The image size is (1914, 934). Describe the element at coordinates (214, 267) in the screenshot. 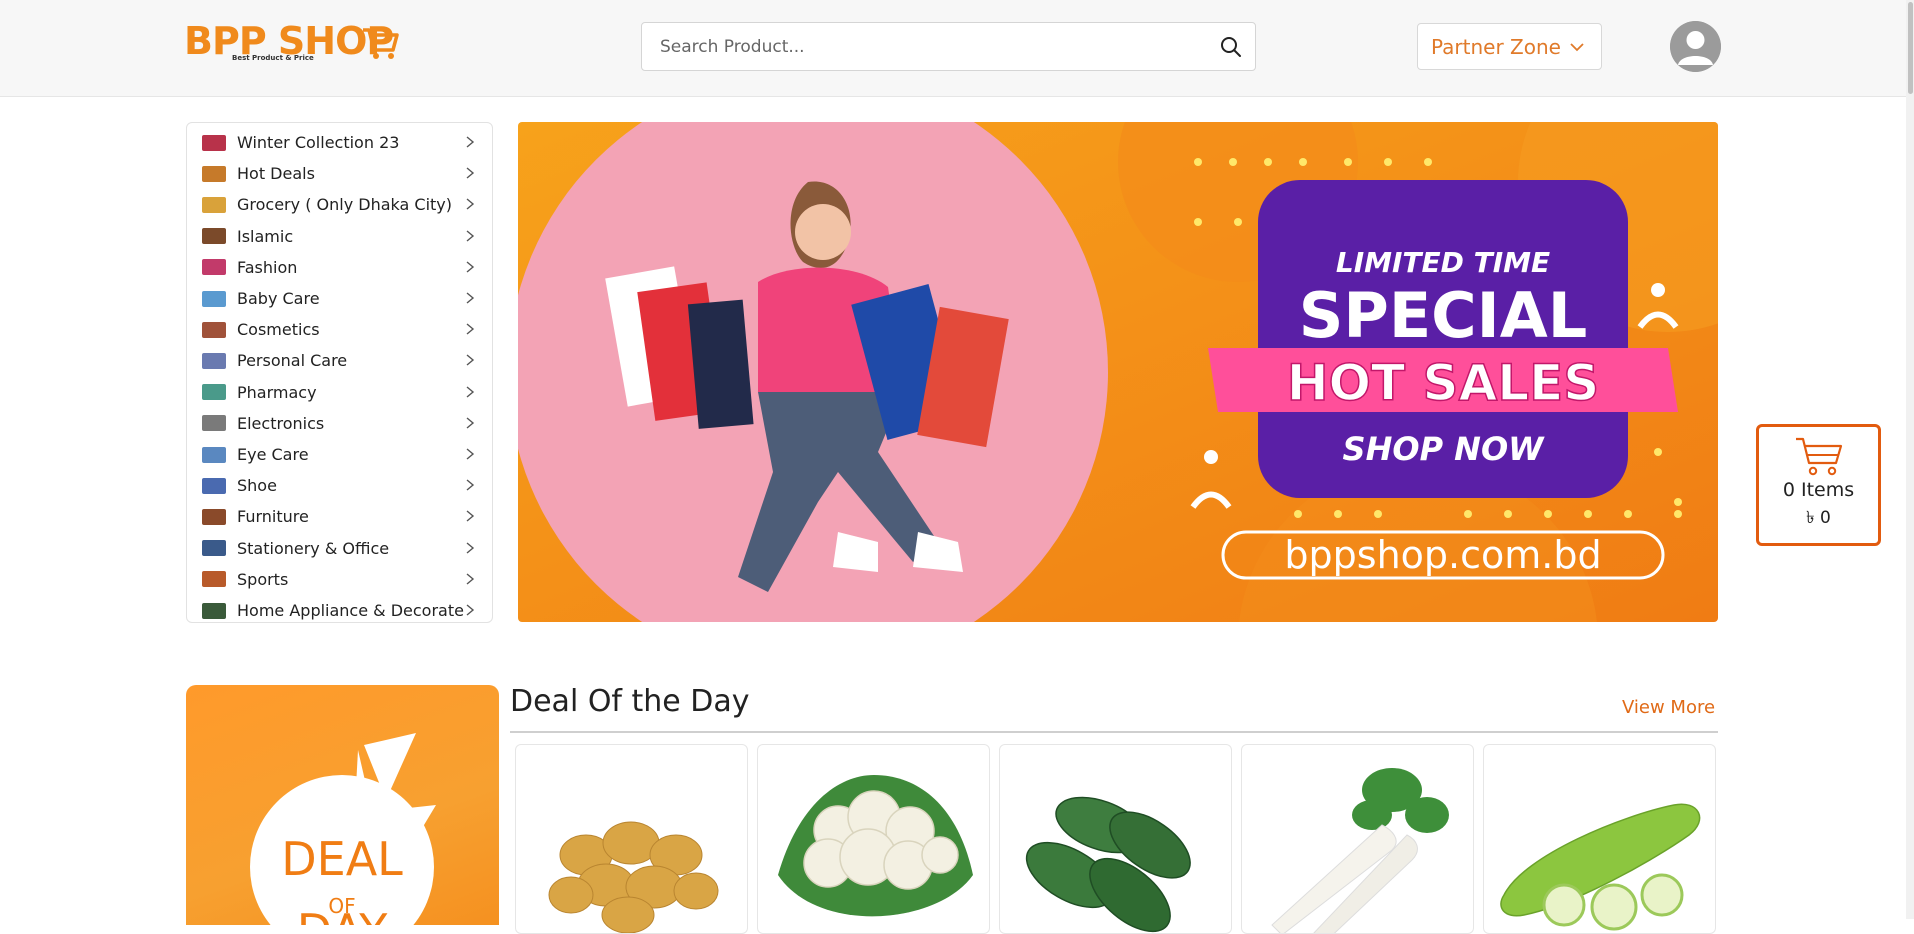

I see `fashion-icon` at that location.